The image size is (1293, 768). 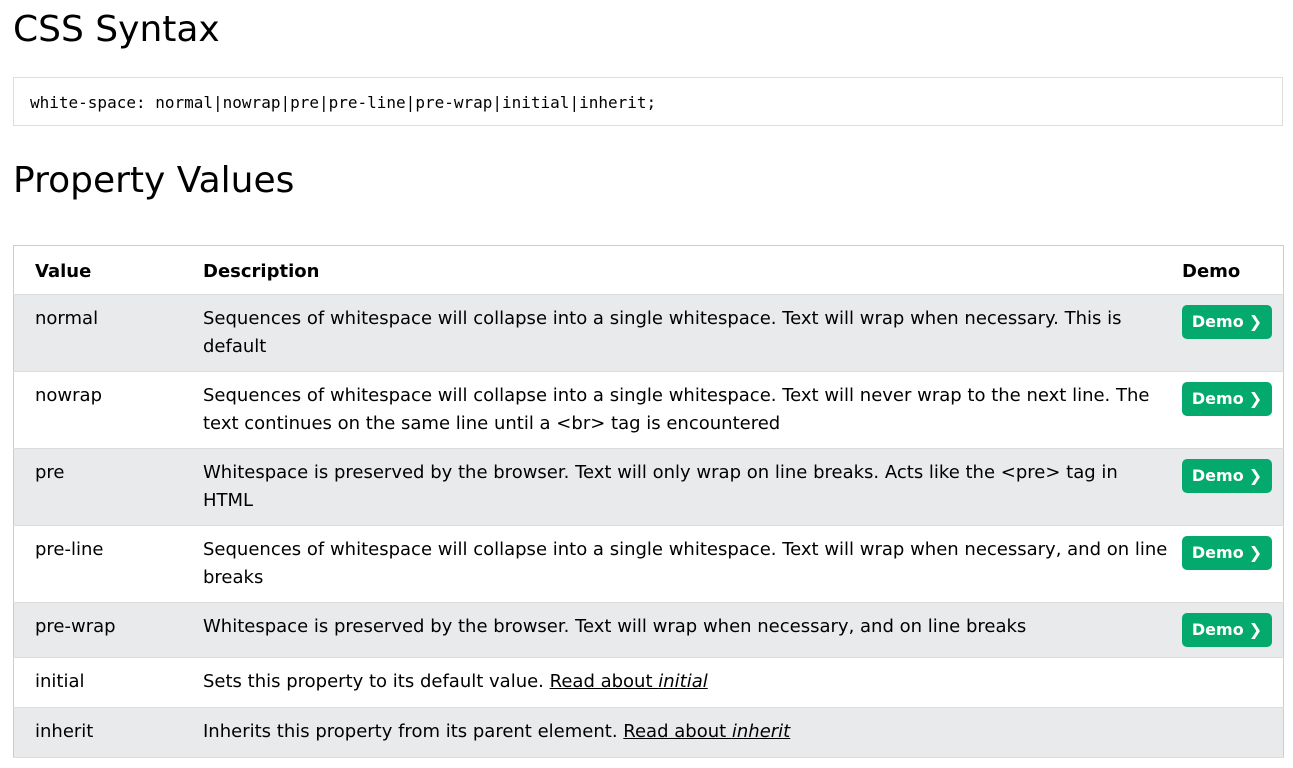 I want to click on read-about-inherit-link: Read about inherit, so click(x=706, y=731).